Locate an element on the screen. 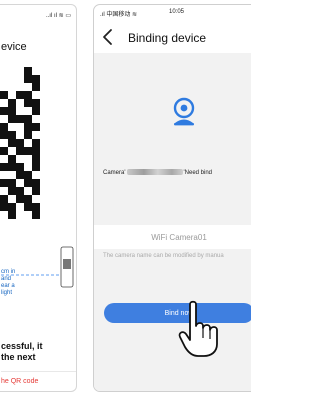 The width and height of the screenshot is (320, 393). divider is located at coordinates (38, 371).